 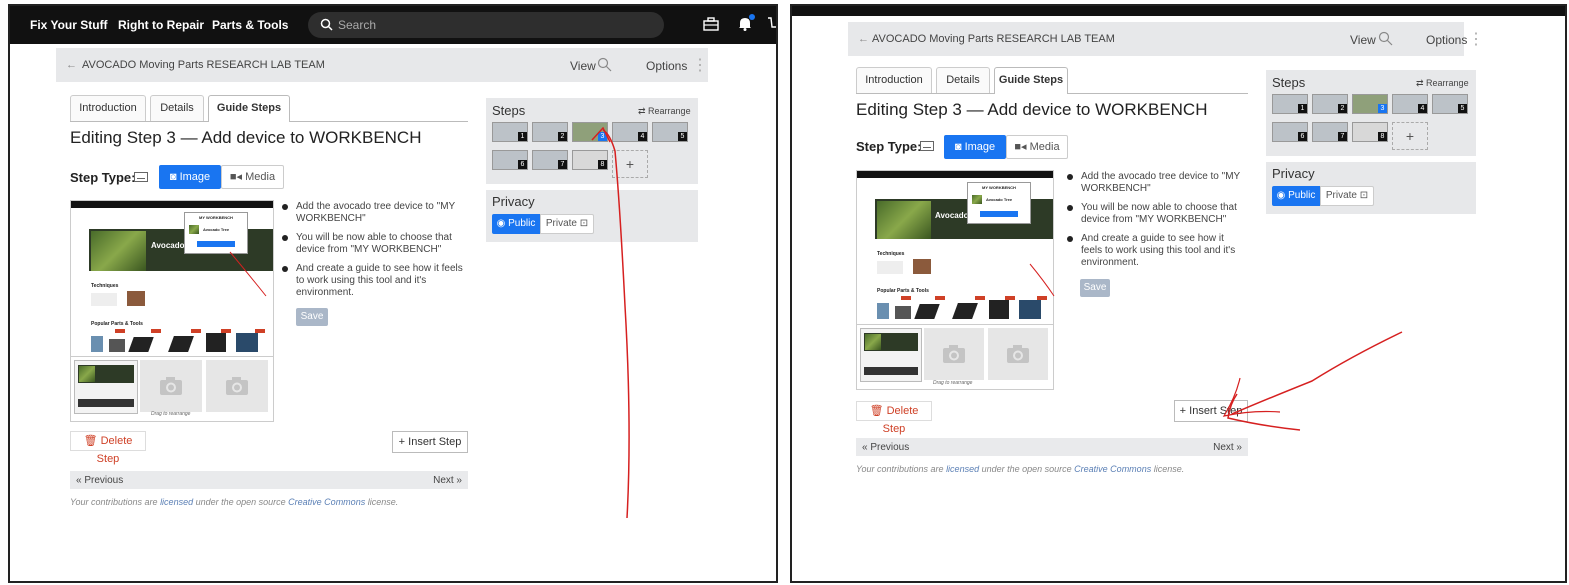 I want to click on steps-panel: Steps ⇄ Rearrange 1 2 3 4 5 6 7 8 +, so click(x=592, y=141).